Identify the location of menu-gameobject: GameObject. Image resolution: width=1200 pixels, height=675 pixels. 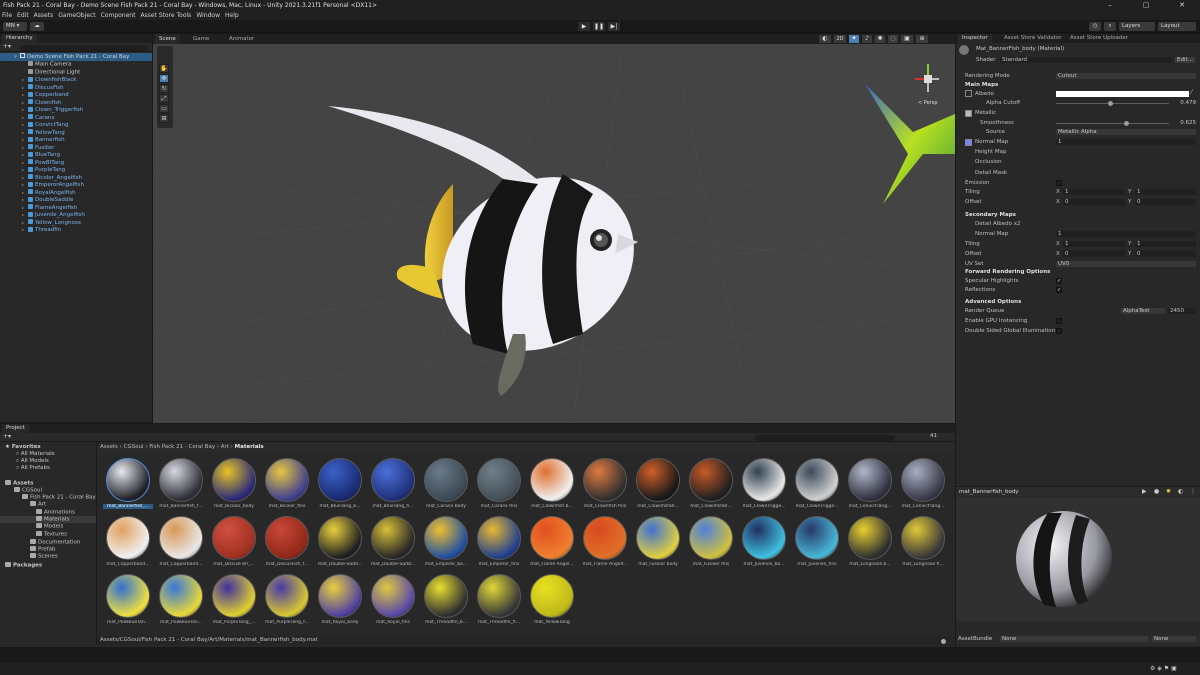
(76, 15).